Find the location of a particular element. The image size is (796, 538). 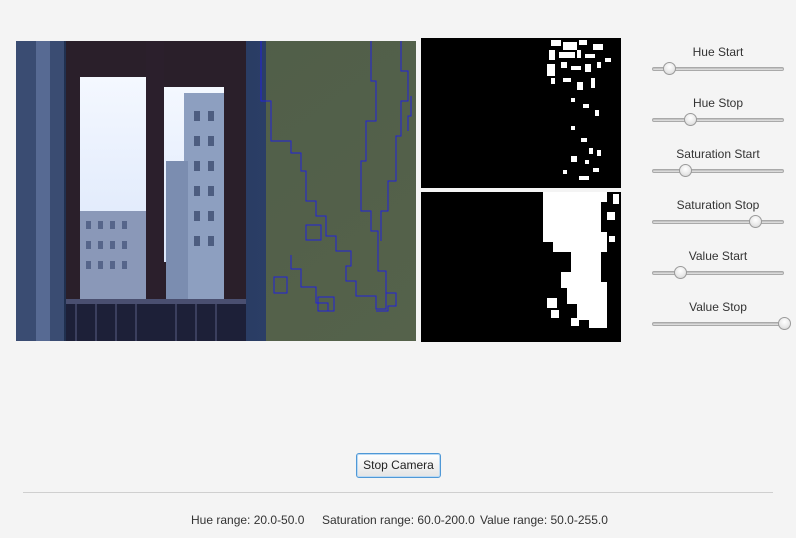

hue-start-thumb is located at coordinates (670, 68).